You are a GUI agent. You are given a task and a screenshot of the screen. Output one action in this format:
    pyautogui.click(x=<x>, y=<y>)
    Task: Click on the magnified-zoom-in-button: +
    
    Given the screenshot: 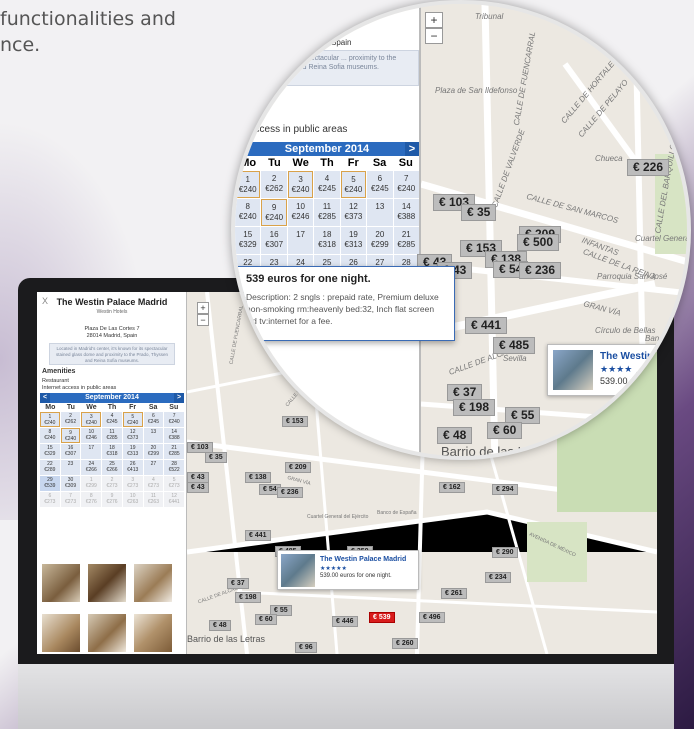 What is the action you would take?
    pyautogui.click(x=434, y=20)
    